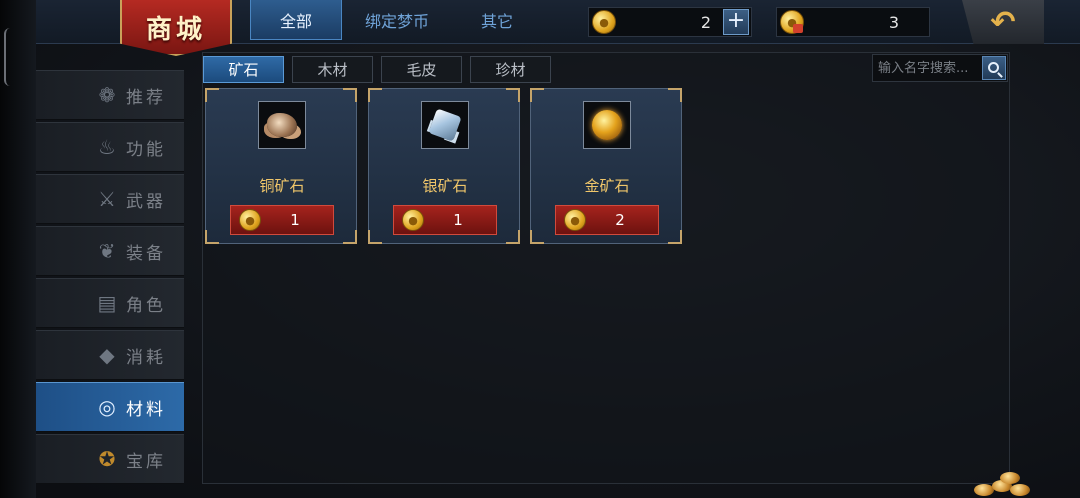 This screenshot has width=1080, height=498. What do you see at coordinates (107, 199) in the screenshot?
I see `crossed-swords-icon: ⚔` at bounding box center [107, 199].